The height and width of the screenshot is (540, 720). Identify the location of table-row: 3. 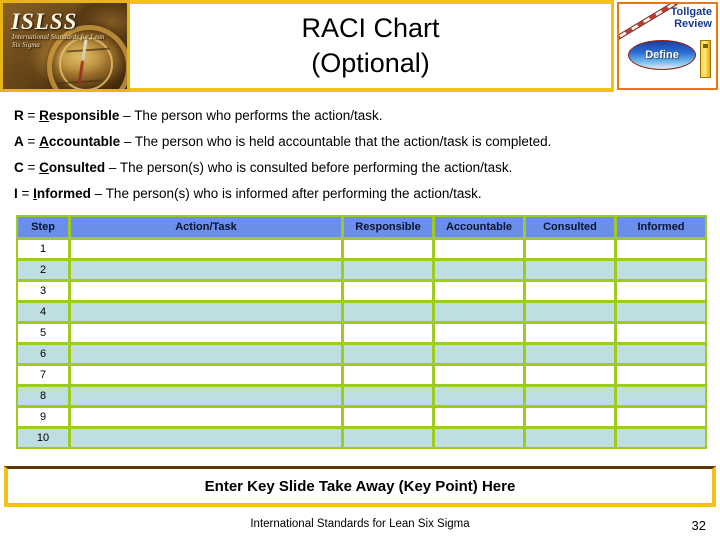
(361, 291).